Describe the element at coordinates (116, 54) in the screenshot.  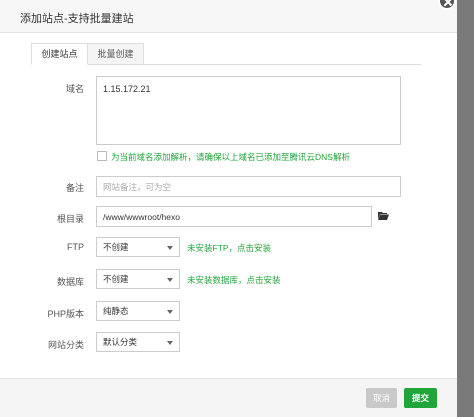
I see `tab-batch-create: 批量创建` at that location.